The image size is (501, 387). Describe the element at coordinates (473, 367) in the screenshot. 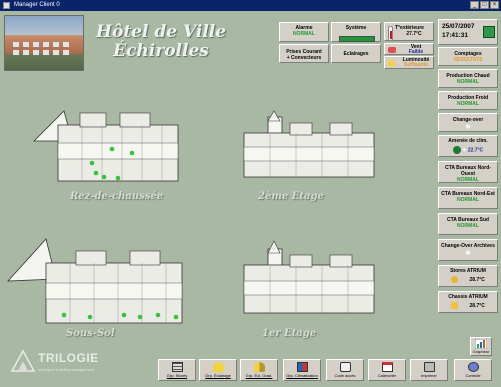

I see `control-icon` at that location.